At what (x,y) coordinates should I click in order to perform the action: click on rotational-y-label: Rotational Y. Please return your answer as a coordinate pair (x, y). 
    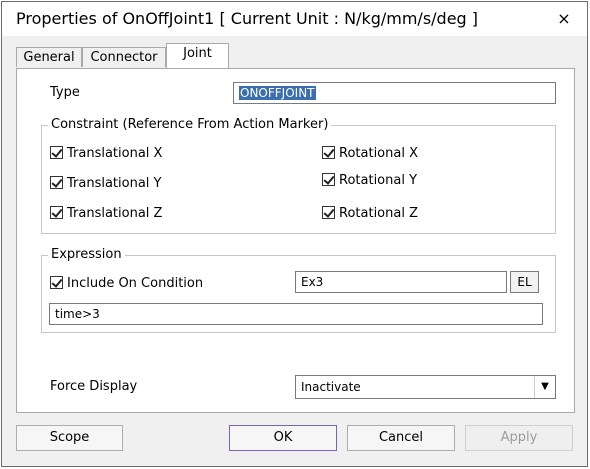
    Looking at the image, I should click on (378, 180).